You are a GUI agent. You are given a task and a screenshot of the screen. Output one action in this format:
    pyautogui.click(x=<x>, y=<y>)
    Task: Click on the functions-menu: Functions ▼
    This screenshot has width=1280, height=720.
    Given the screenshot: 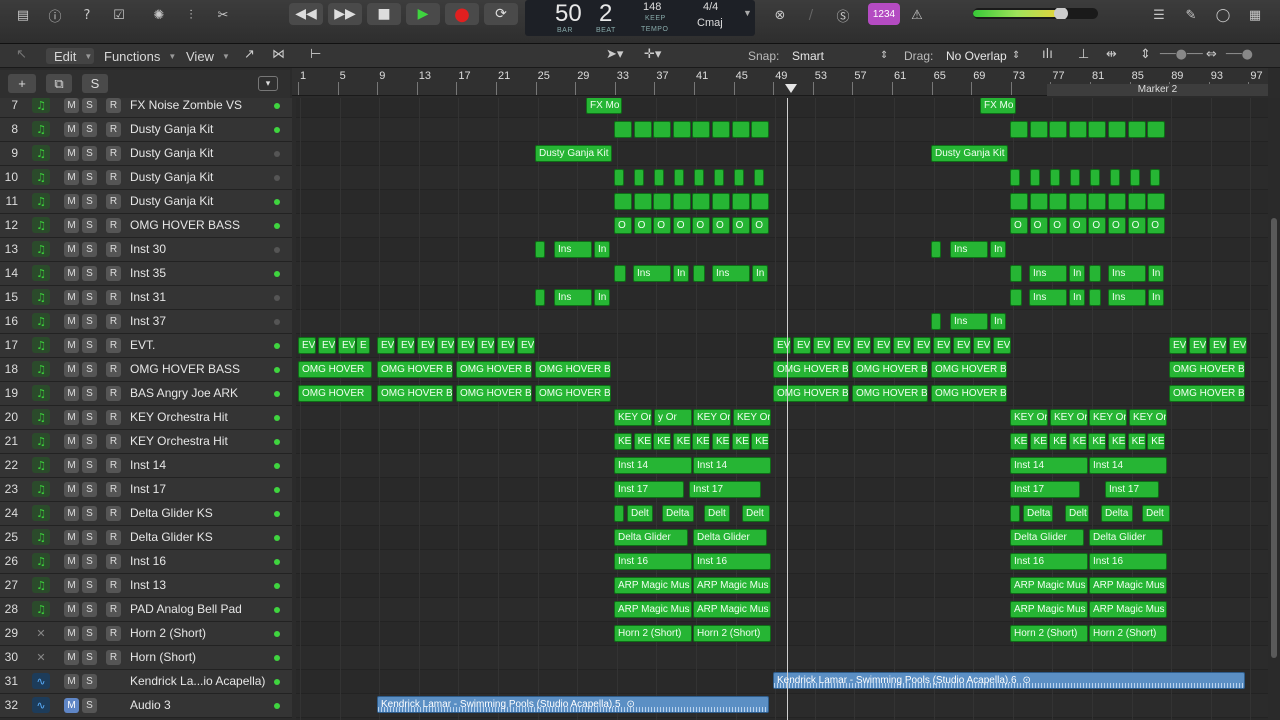 What is the action you would take?
    pyautogui.click(x=140, y=56)
    